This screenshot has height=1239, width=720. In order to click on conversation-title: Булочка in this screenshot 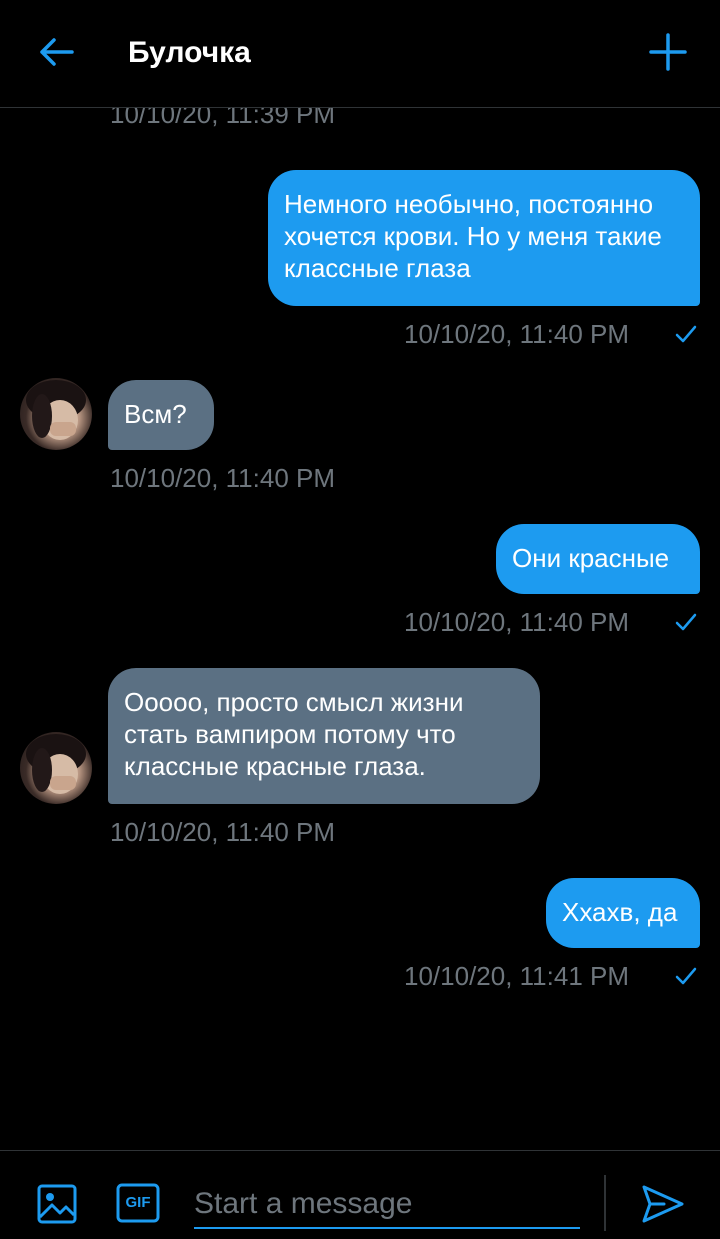, I will do `click(189, 53)`.